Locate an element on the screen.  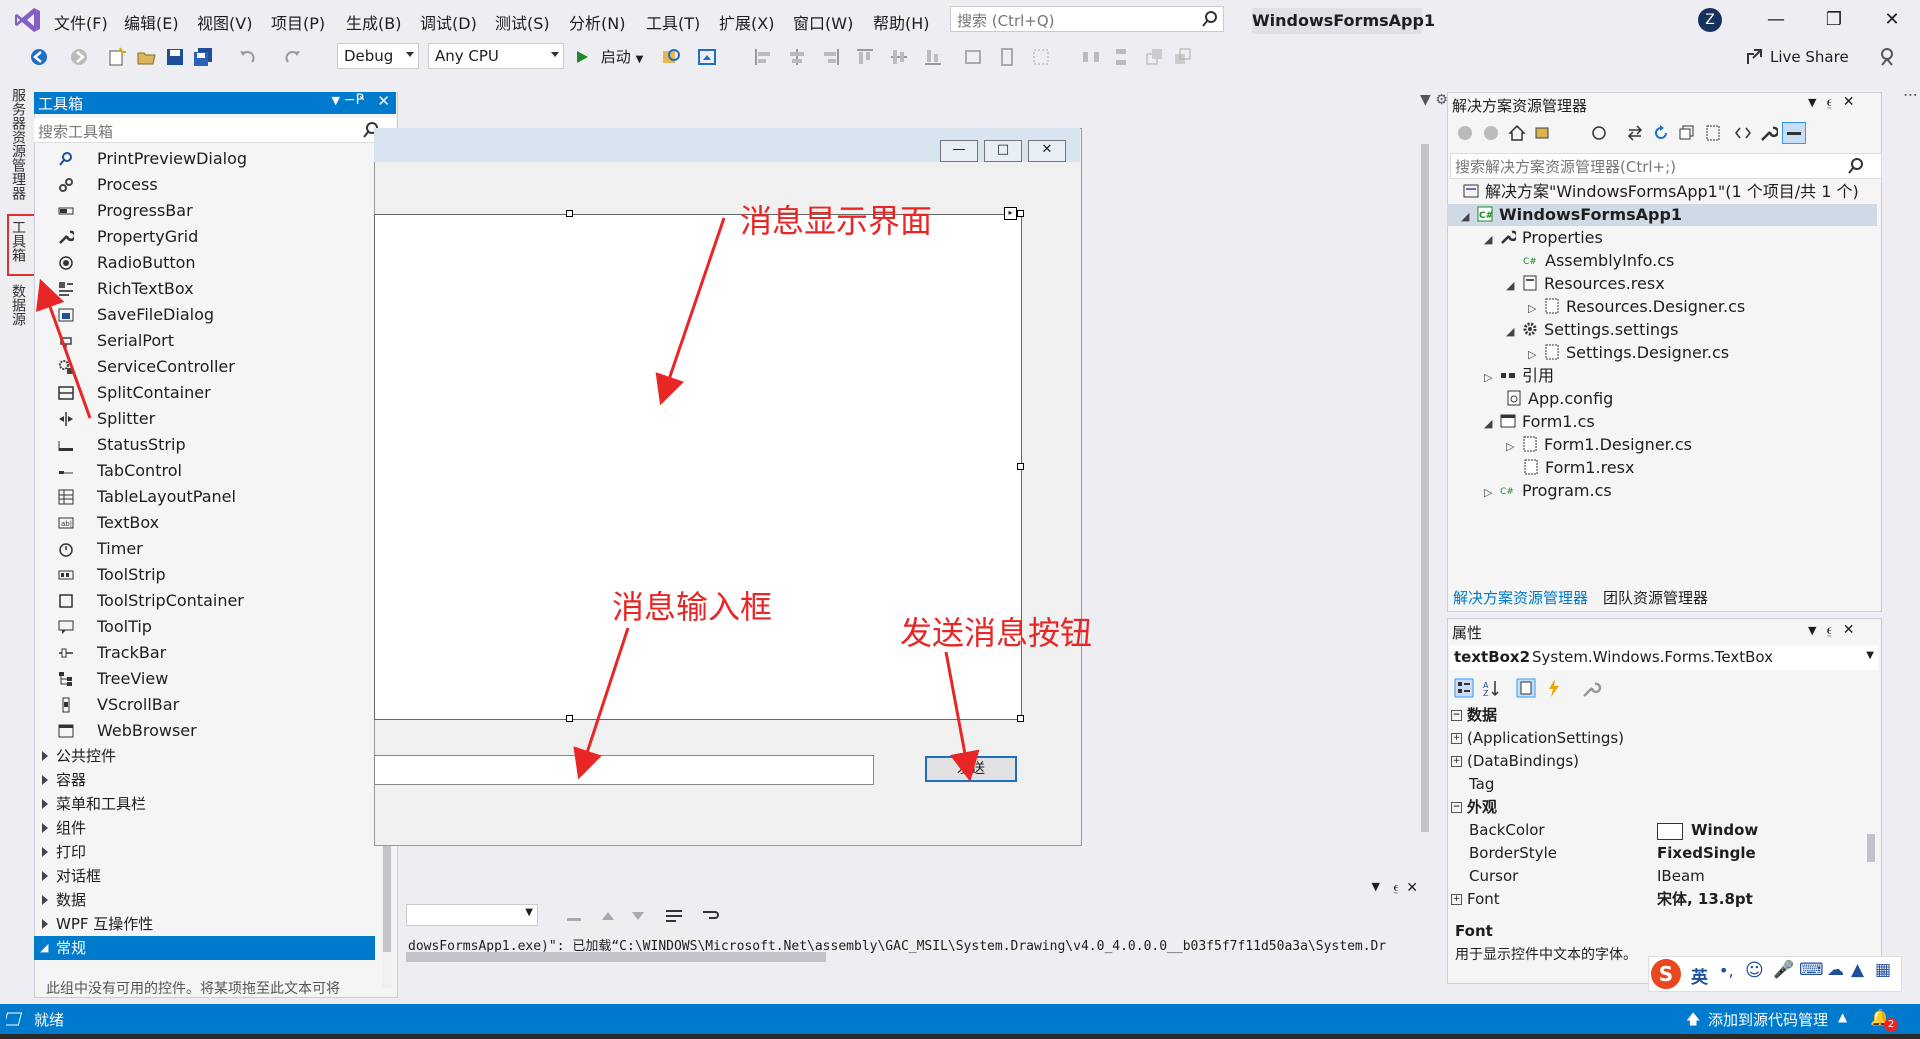
properties-object-select: textBox2 System.Windows.Forms.TextBox ▼ is located at coordinates (1664, 658).